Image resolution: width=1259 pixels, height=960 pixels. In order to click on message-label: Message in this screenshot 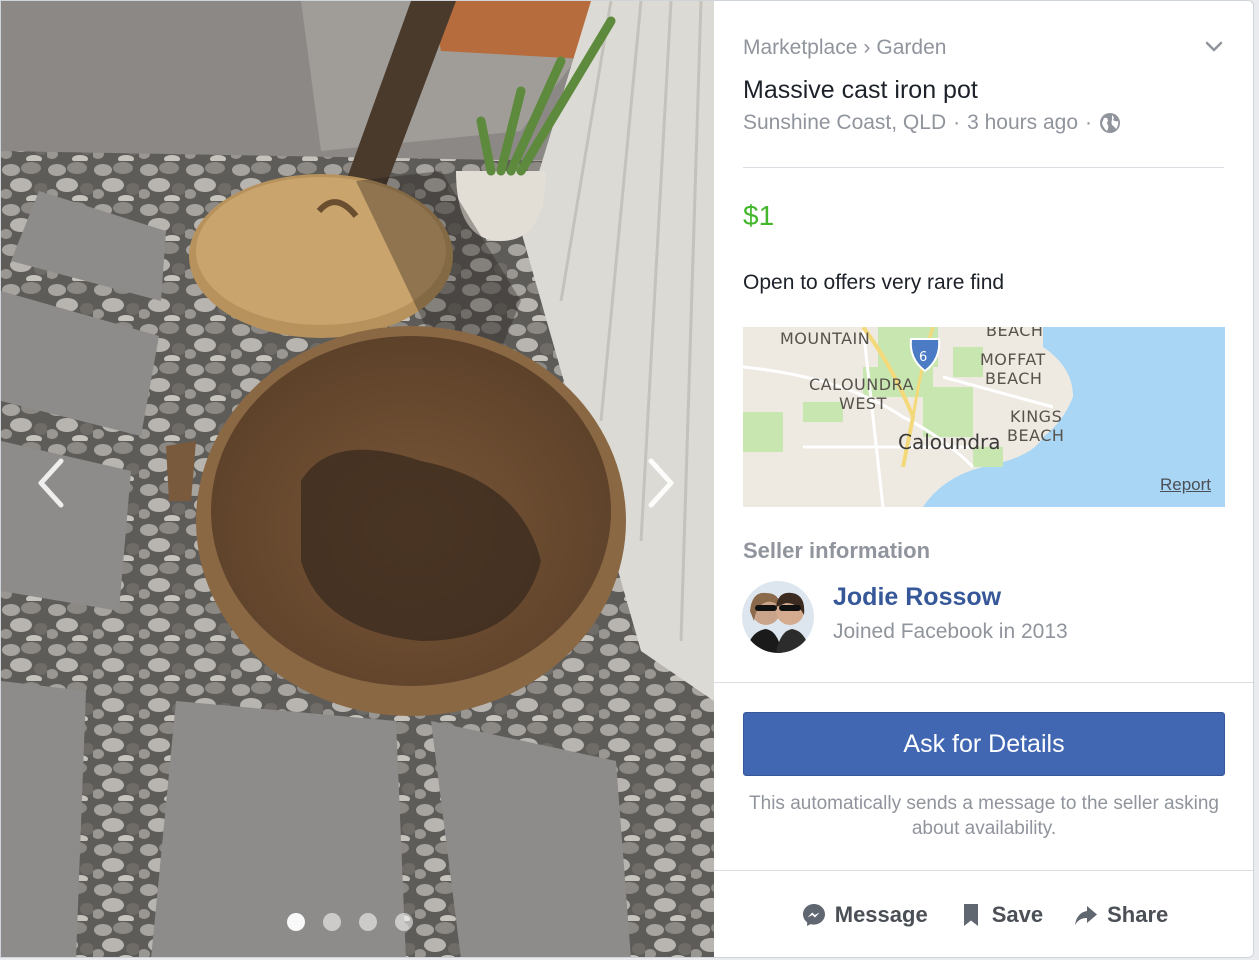, I will do `click(881, 914)`.